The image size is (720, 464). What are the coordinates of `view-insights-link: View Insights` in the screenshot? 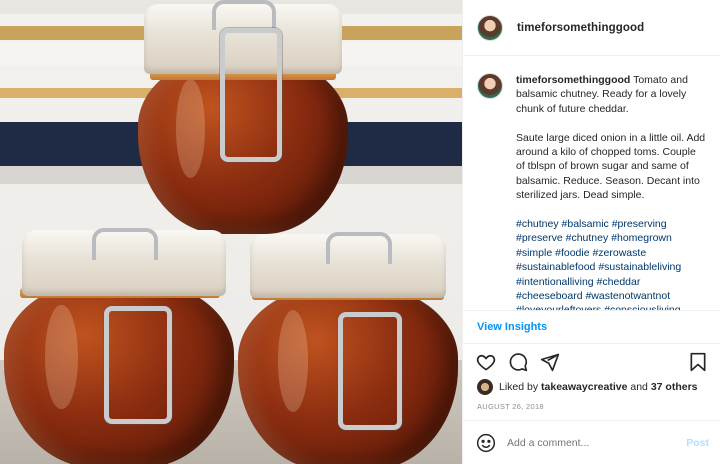 It's located at (512, 327).